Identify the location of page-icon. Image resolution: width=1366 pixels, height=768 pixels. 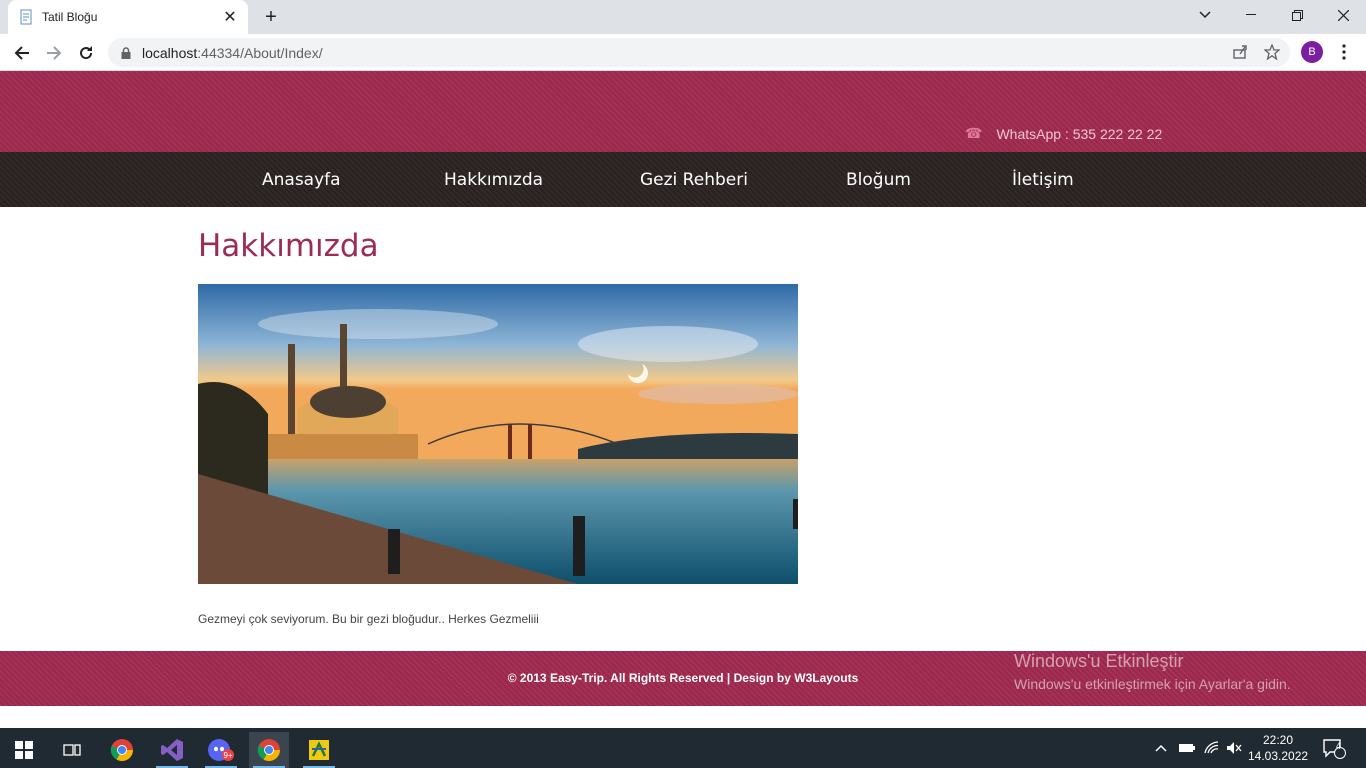
(26, 17).